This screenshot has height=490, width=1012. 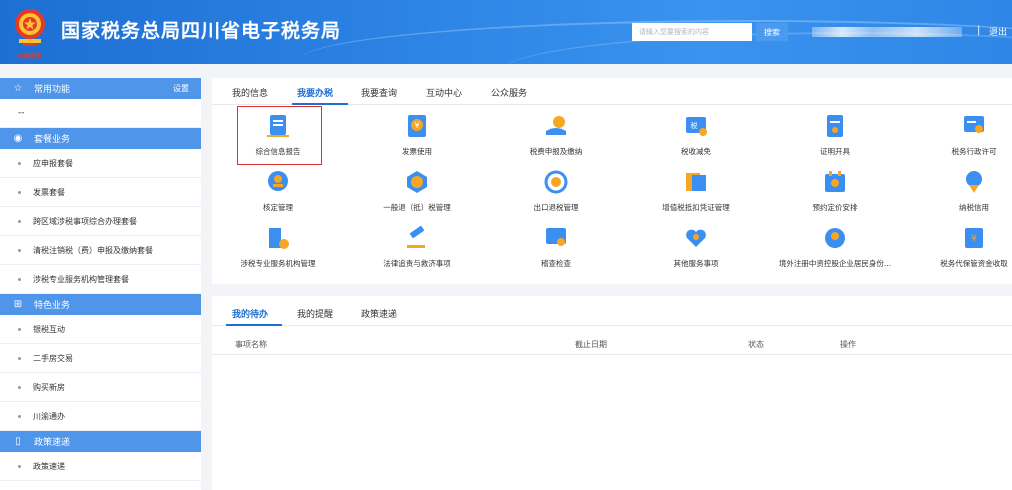 I want to click on service-label: 稽查检查, so click(x=556, y=263).